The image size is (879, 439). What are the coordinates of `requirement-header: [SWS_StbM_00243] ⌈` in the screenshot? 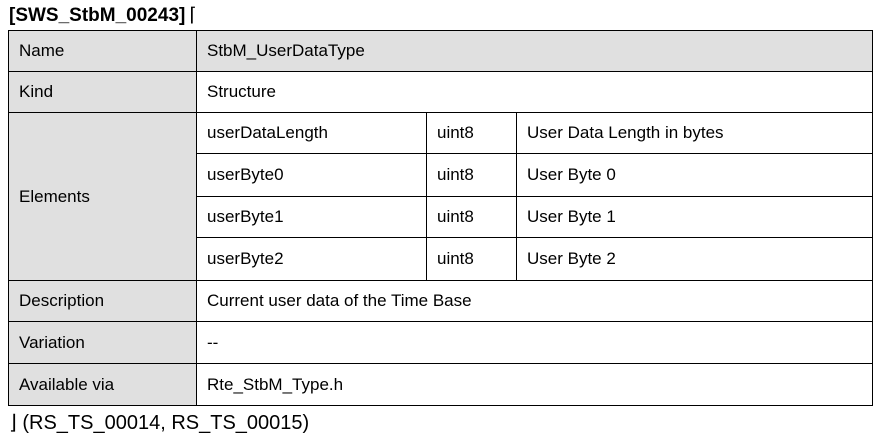 It's located at (103, 16).